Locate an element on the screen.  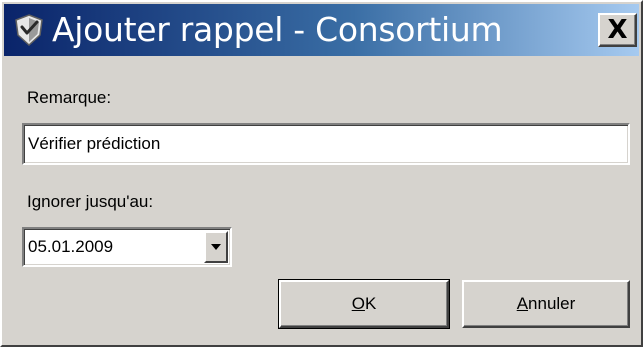
shield-icon is located at coordinates (29, 30).